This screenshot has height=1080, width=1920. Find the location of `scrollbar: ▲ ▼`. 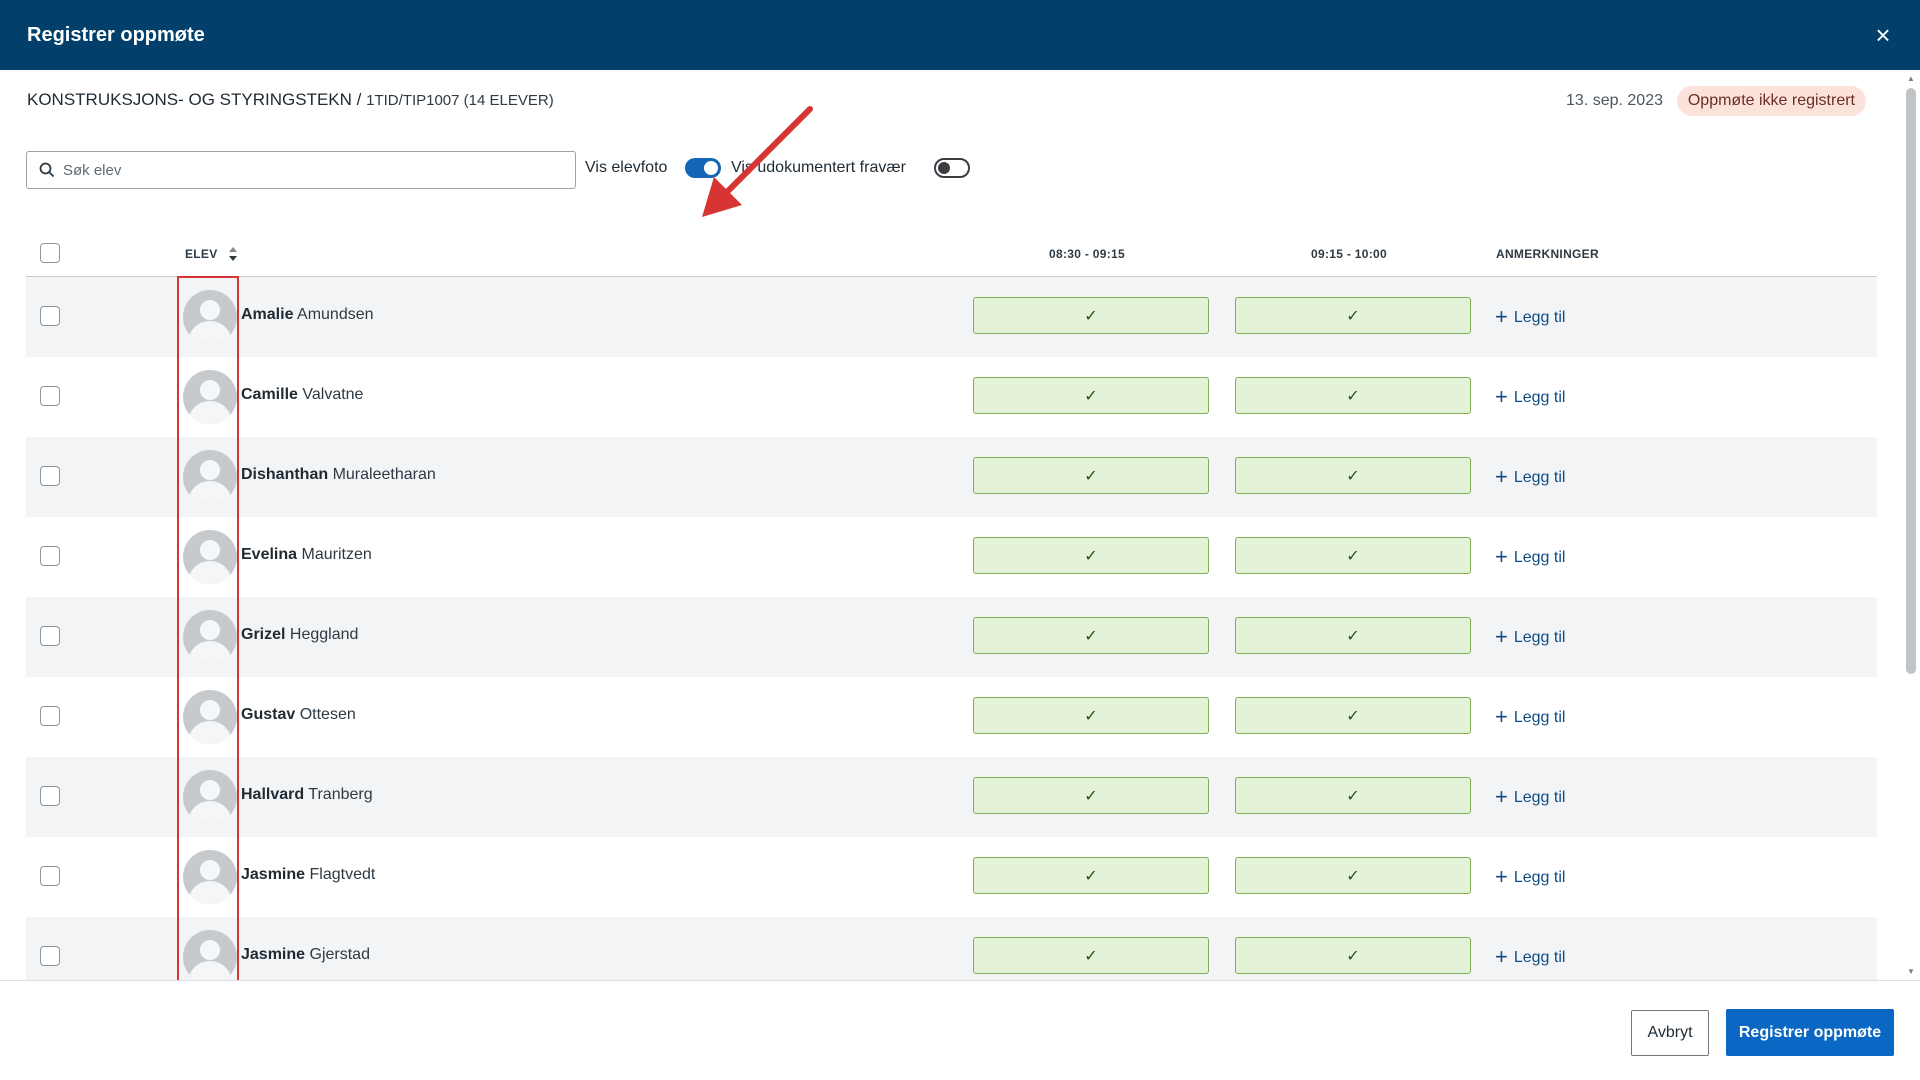

scrollbar: ▲ ▼ is located at coordinates (1911, 525).